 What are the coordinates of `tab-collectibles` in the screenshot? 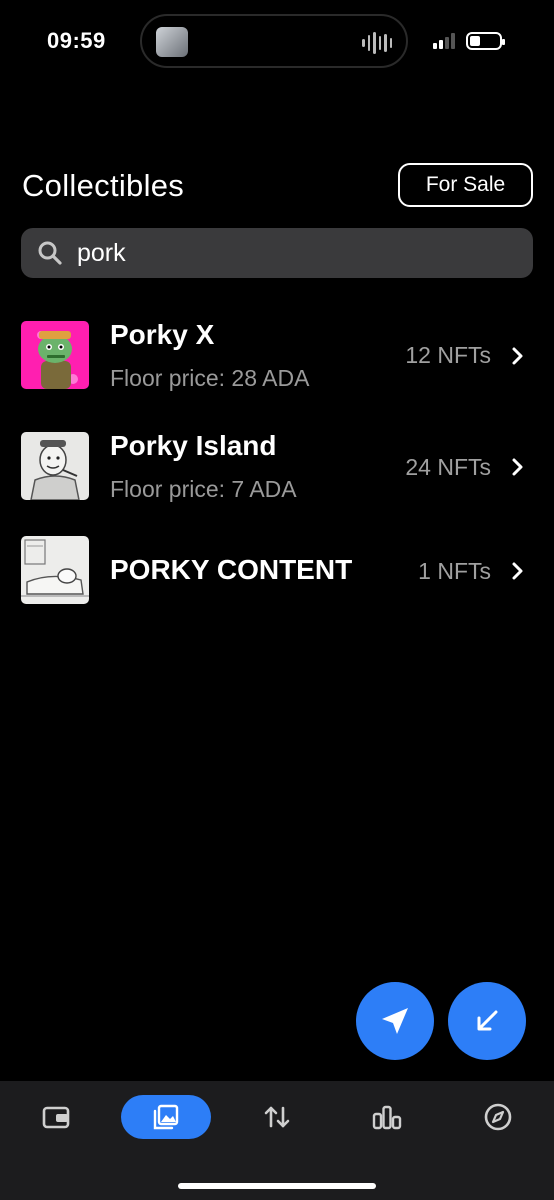 It's located at (166, 1117).